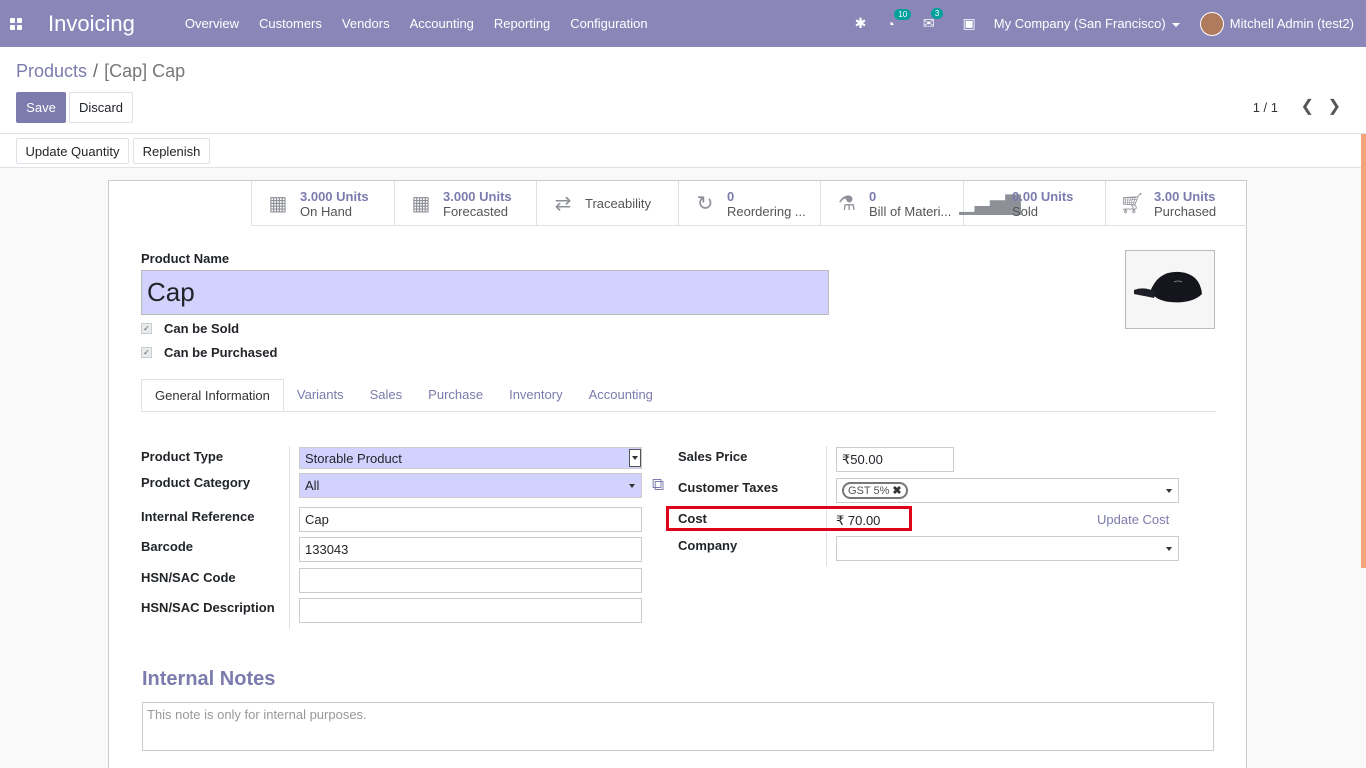 This screenshot has width=1366, height=768. What do you see at coordinates (51, 71) in the screenshot?
I see `breadcrumb-parent-link: Products` at bounding box center [51, 71].